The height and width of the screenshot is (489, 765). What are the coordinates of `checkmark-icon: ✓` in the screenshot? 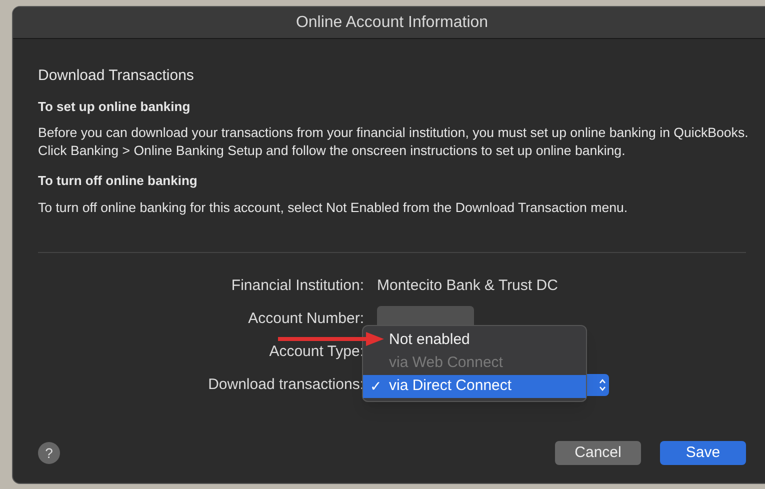 It's located at (377, 386).